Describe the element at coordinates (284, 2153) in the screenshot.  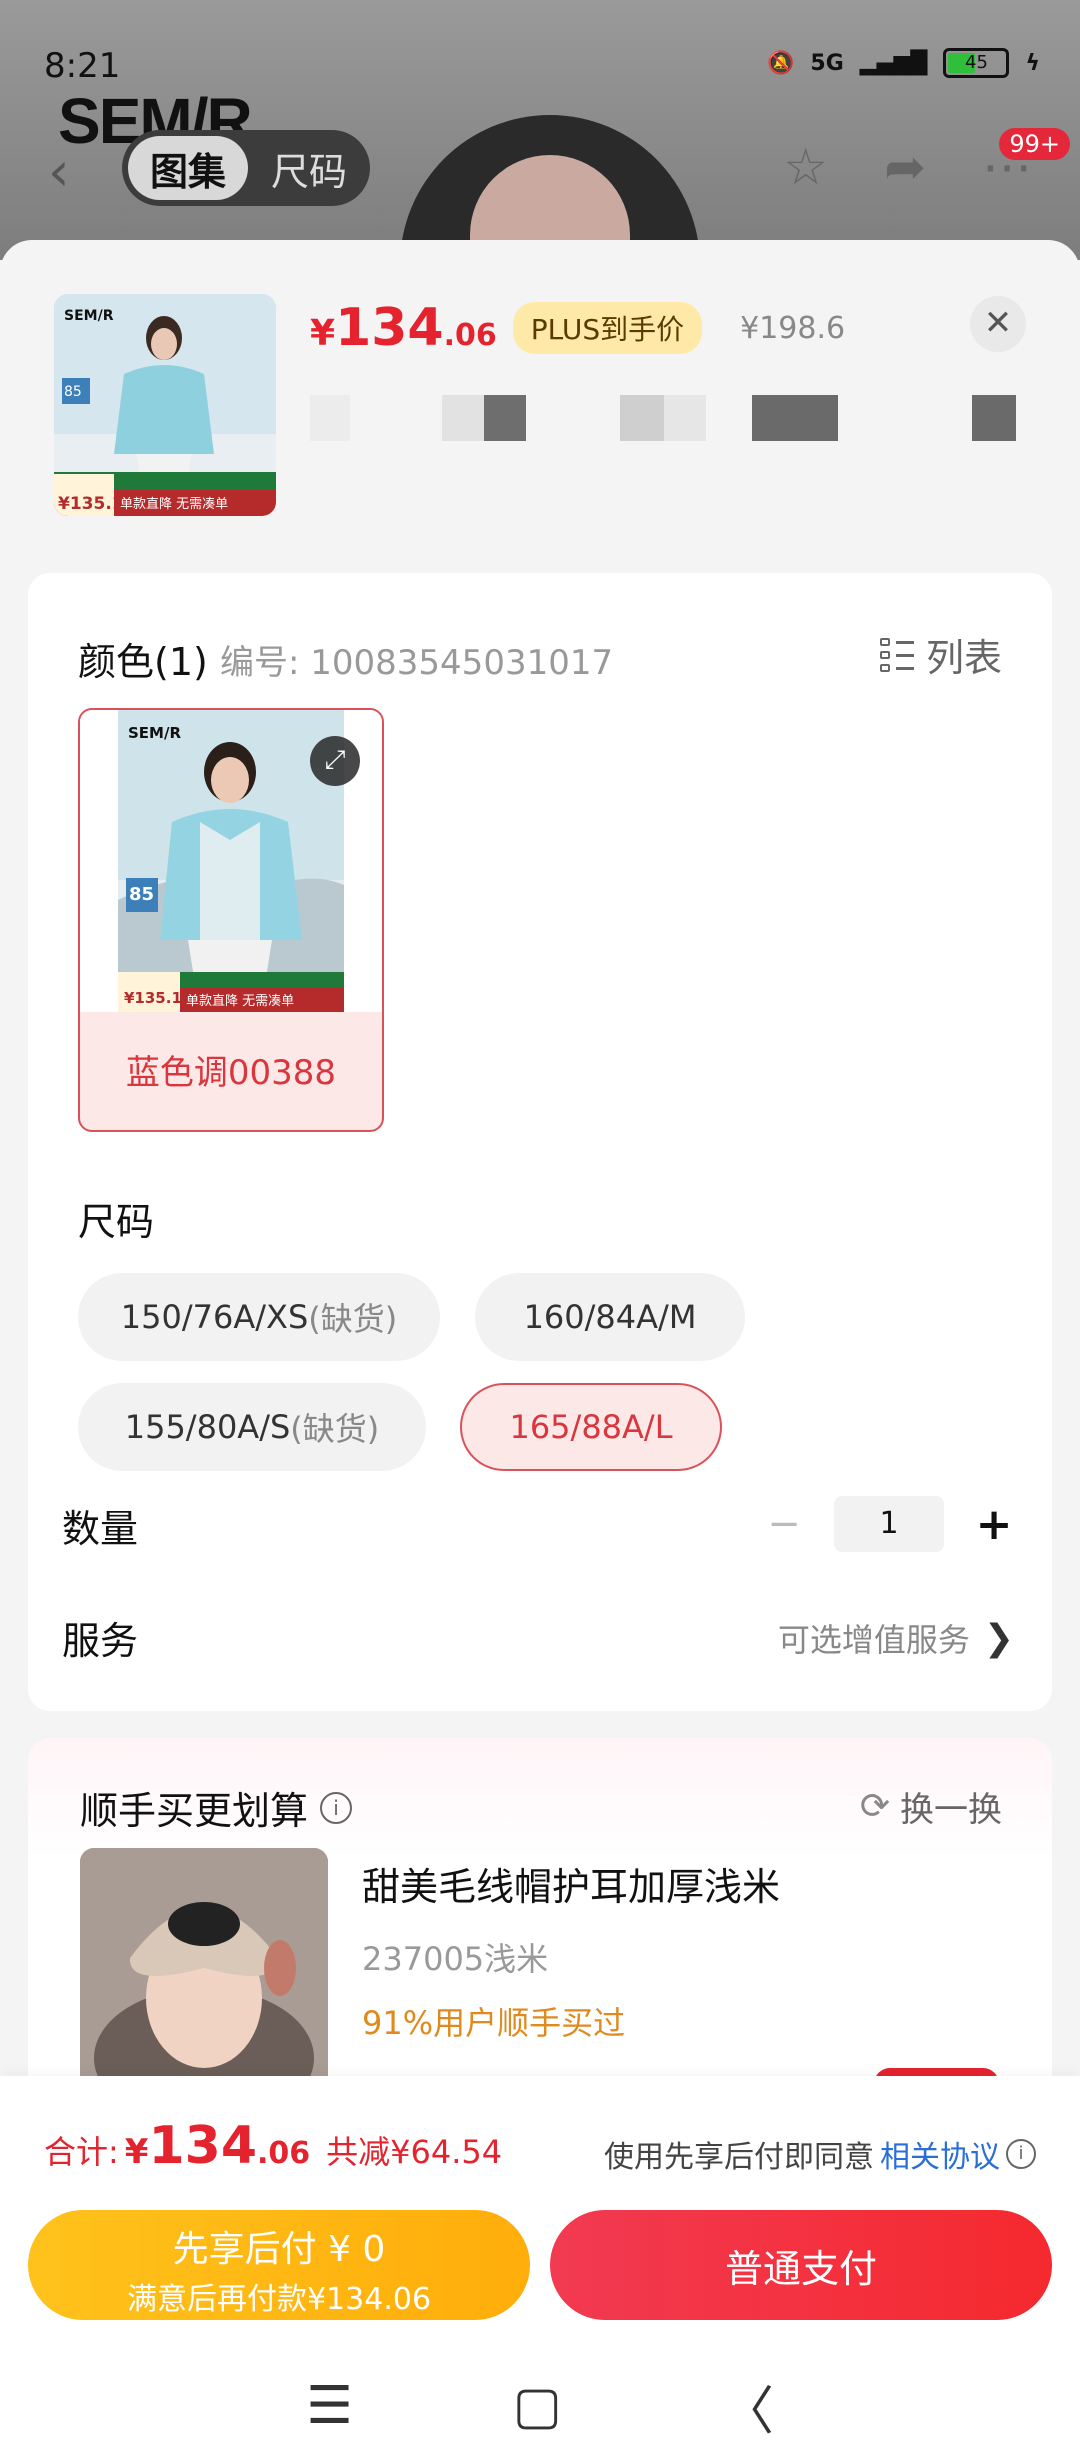
I see `total-decimal: .06` at that location.